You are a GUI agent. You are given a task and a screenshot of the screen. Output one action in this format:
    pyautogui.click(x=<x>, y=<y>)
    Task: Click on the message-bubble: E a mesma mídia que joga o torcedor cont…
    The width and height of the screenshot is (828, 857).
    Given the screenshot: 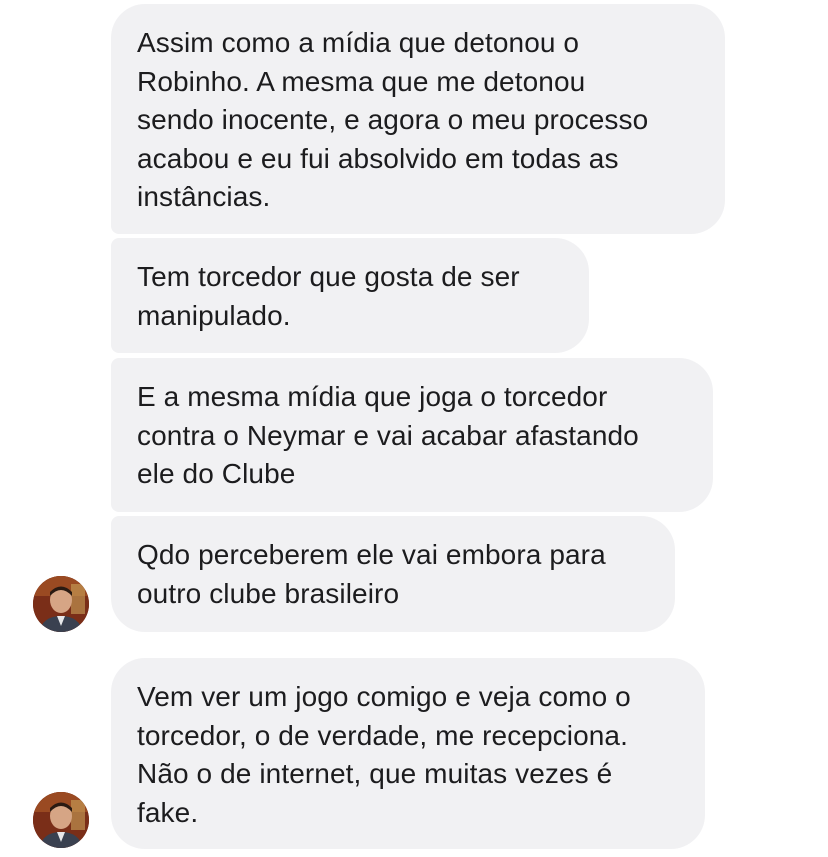 What is the action you would take?
    pyautogui.click(x=412, y=435)
    